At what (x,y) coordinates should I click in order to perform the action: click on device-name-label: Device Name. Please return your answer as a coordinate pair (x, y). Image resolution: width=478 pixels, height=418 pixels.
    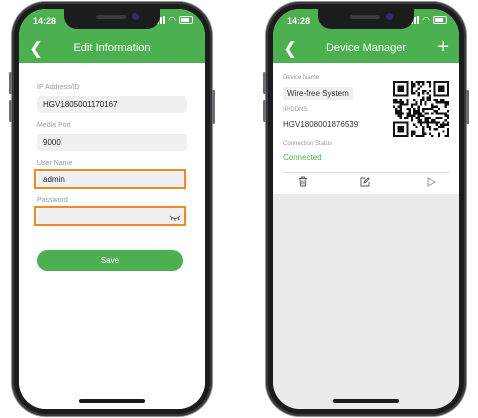
    Looking at the image, I should click on (301, 78).